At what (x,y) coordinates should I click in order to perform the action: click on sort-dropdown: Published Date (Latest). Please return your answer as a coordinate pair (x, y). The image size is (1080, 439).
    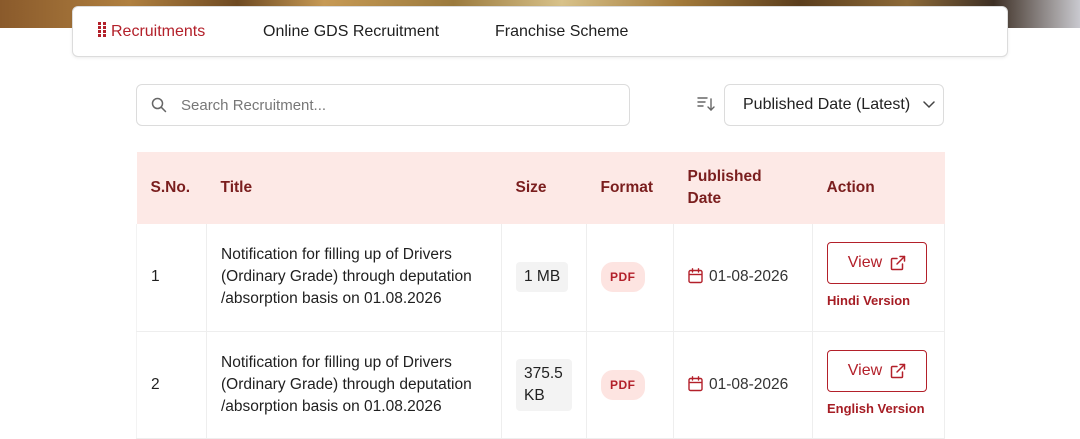
    Looking at the image, I should click on (834, 105).